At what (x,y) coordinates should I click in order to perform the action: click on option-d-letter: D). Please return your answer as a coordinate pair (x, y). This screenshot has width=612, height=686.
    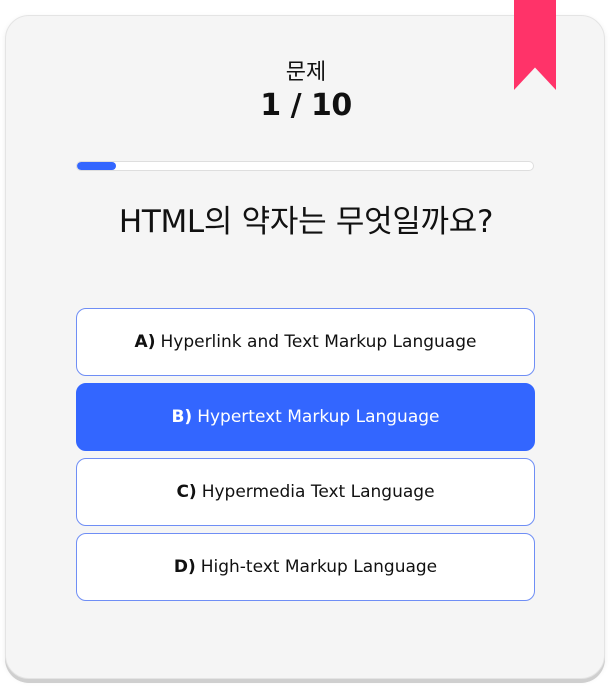
    Looking at the image, I should click on (184, 567).